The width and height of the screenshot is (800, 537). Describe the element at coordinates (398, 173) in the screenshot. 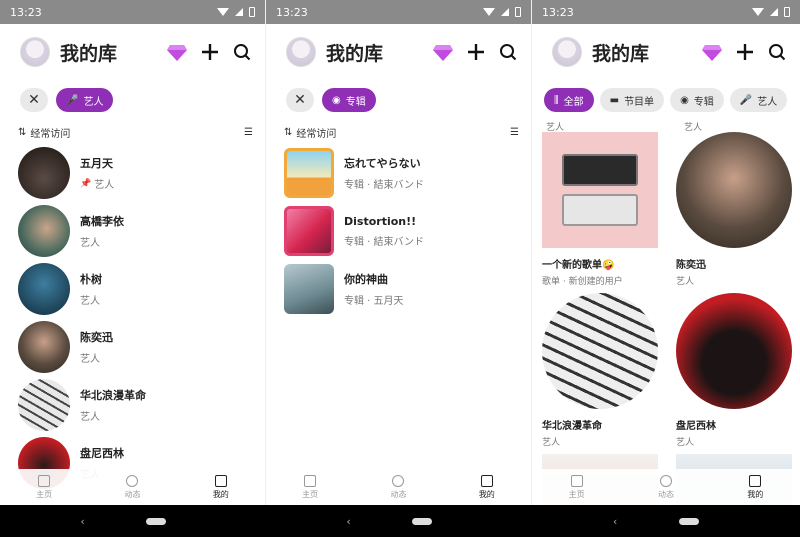

I see `list-item: 忘れてやらない 专辑 · 結束バンド` at that location.